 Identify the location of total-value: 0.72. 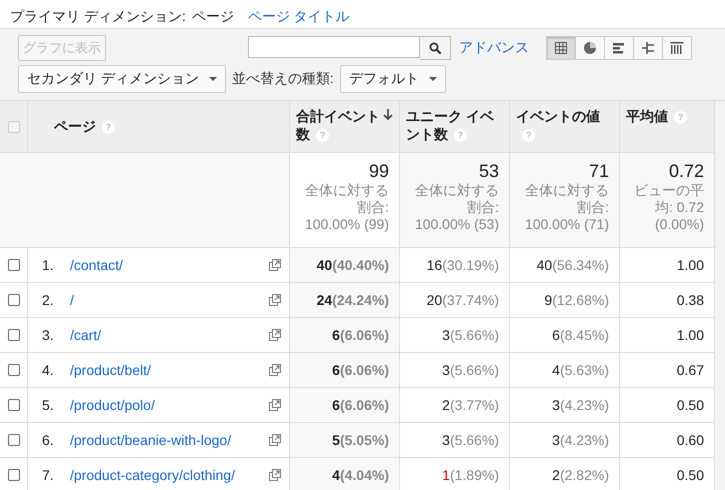
(686, 171).